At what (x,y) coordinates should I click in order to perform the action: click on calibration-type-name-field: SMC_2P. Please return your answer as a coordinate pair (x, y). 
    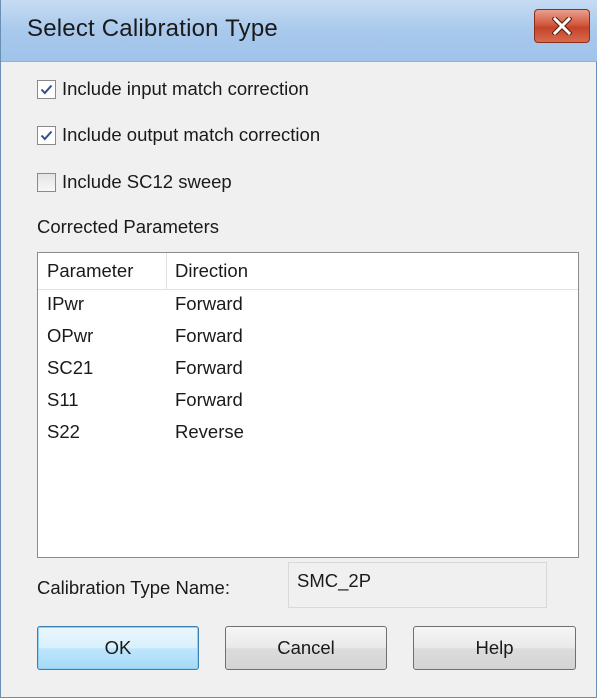
    Looking at the image, I should click on (417, 585).